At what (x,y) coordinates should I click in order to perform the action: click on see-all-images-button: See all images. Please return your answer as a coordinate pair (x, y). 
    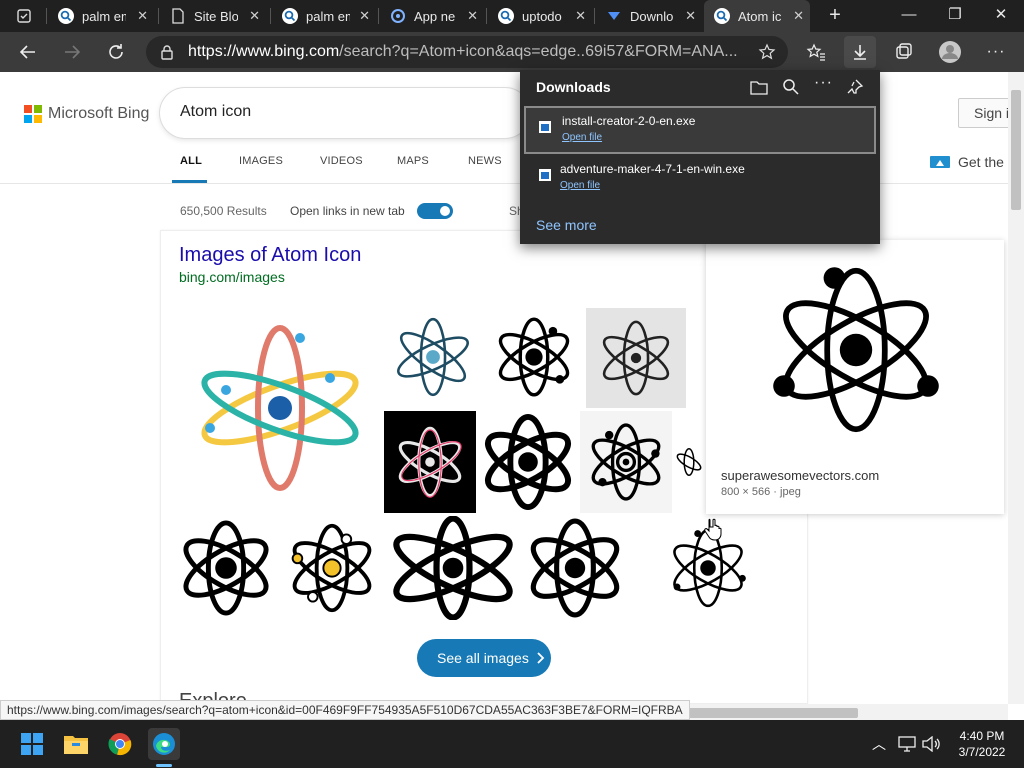
    Looking at the image, I should click on (484, 658).